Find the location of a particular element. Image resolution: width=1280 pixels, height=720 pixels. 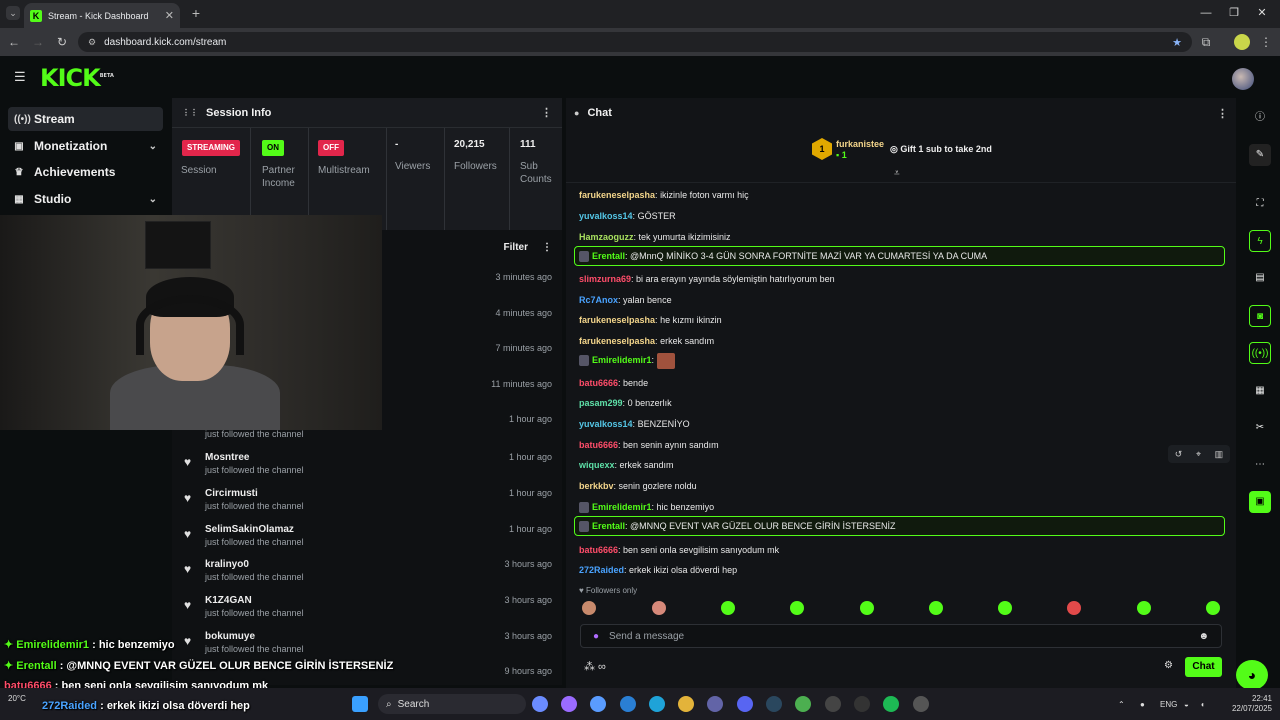

chat-message: batu6666: ben senin aynın sandım is located at coordinates (901, 445).